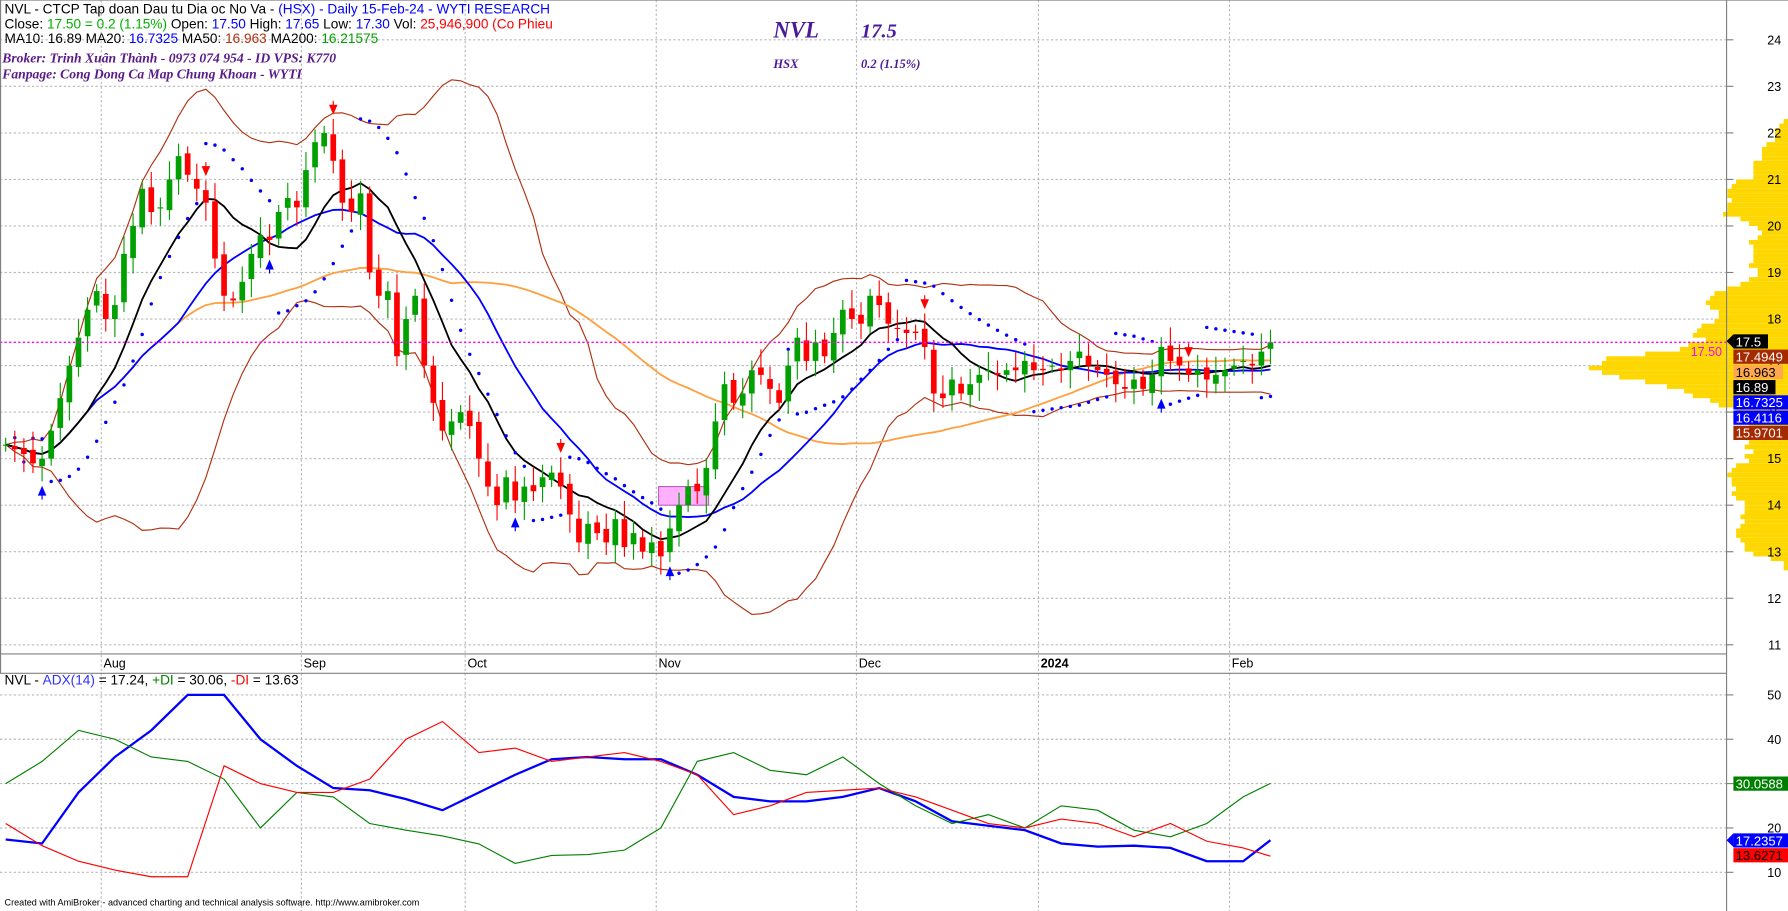 Image resolution: width=1788 pixels, height=911 pixels. Describe the element at coordinates (890, 64) in the screenshot. I see `overlay-change: 0.2 (1.15%)` at that location.